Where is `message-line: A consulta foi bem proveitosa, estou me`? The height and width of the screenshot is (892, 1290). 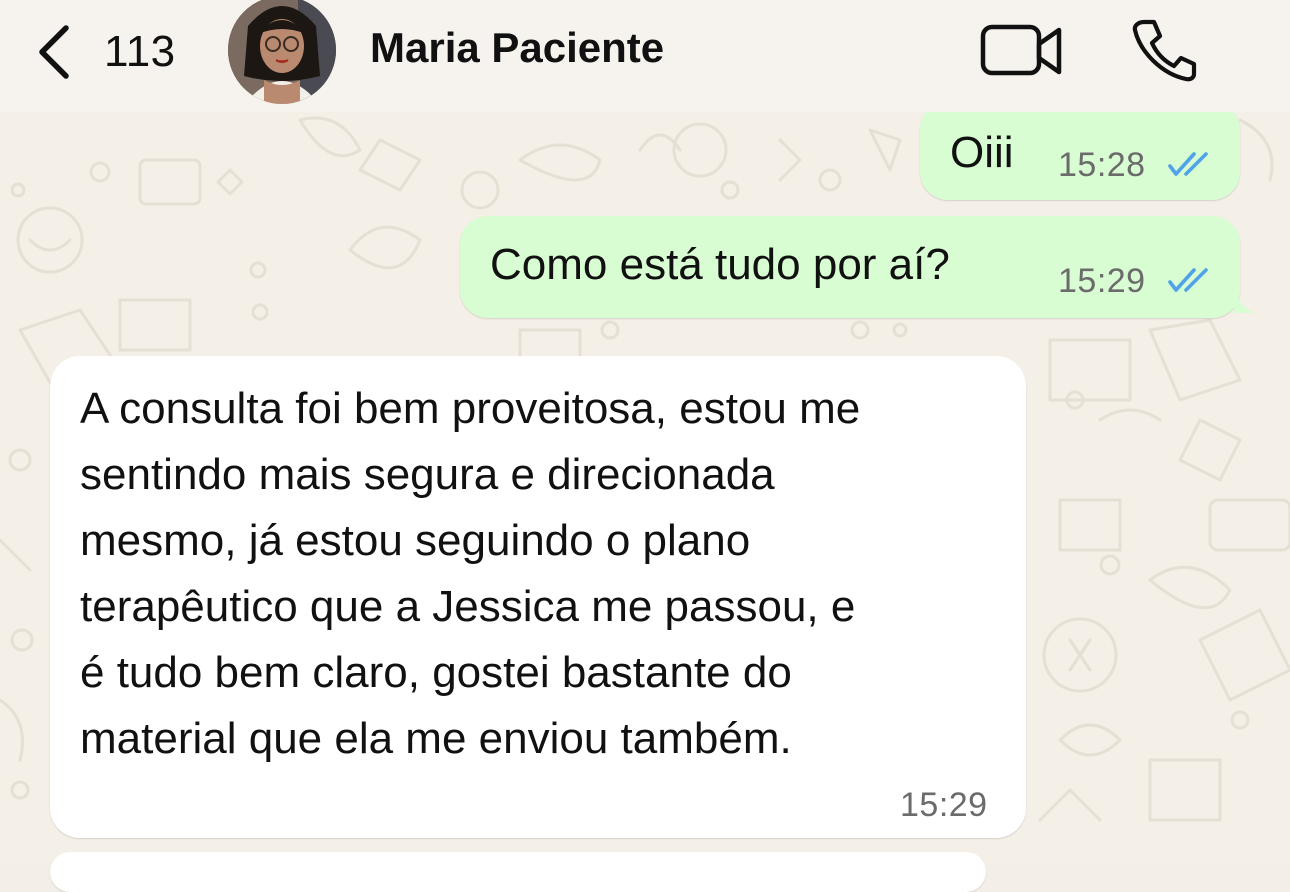 message-line: A consulta foi bem proveitosa, estou me is located at coordinates (470, 408).